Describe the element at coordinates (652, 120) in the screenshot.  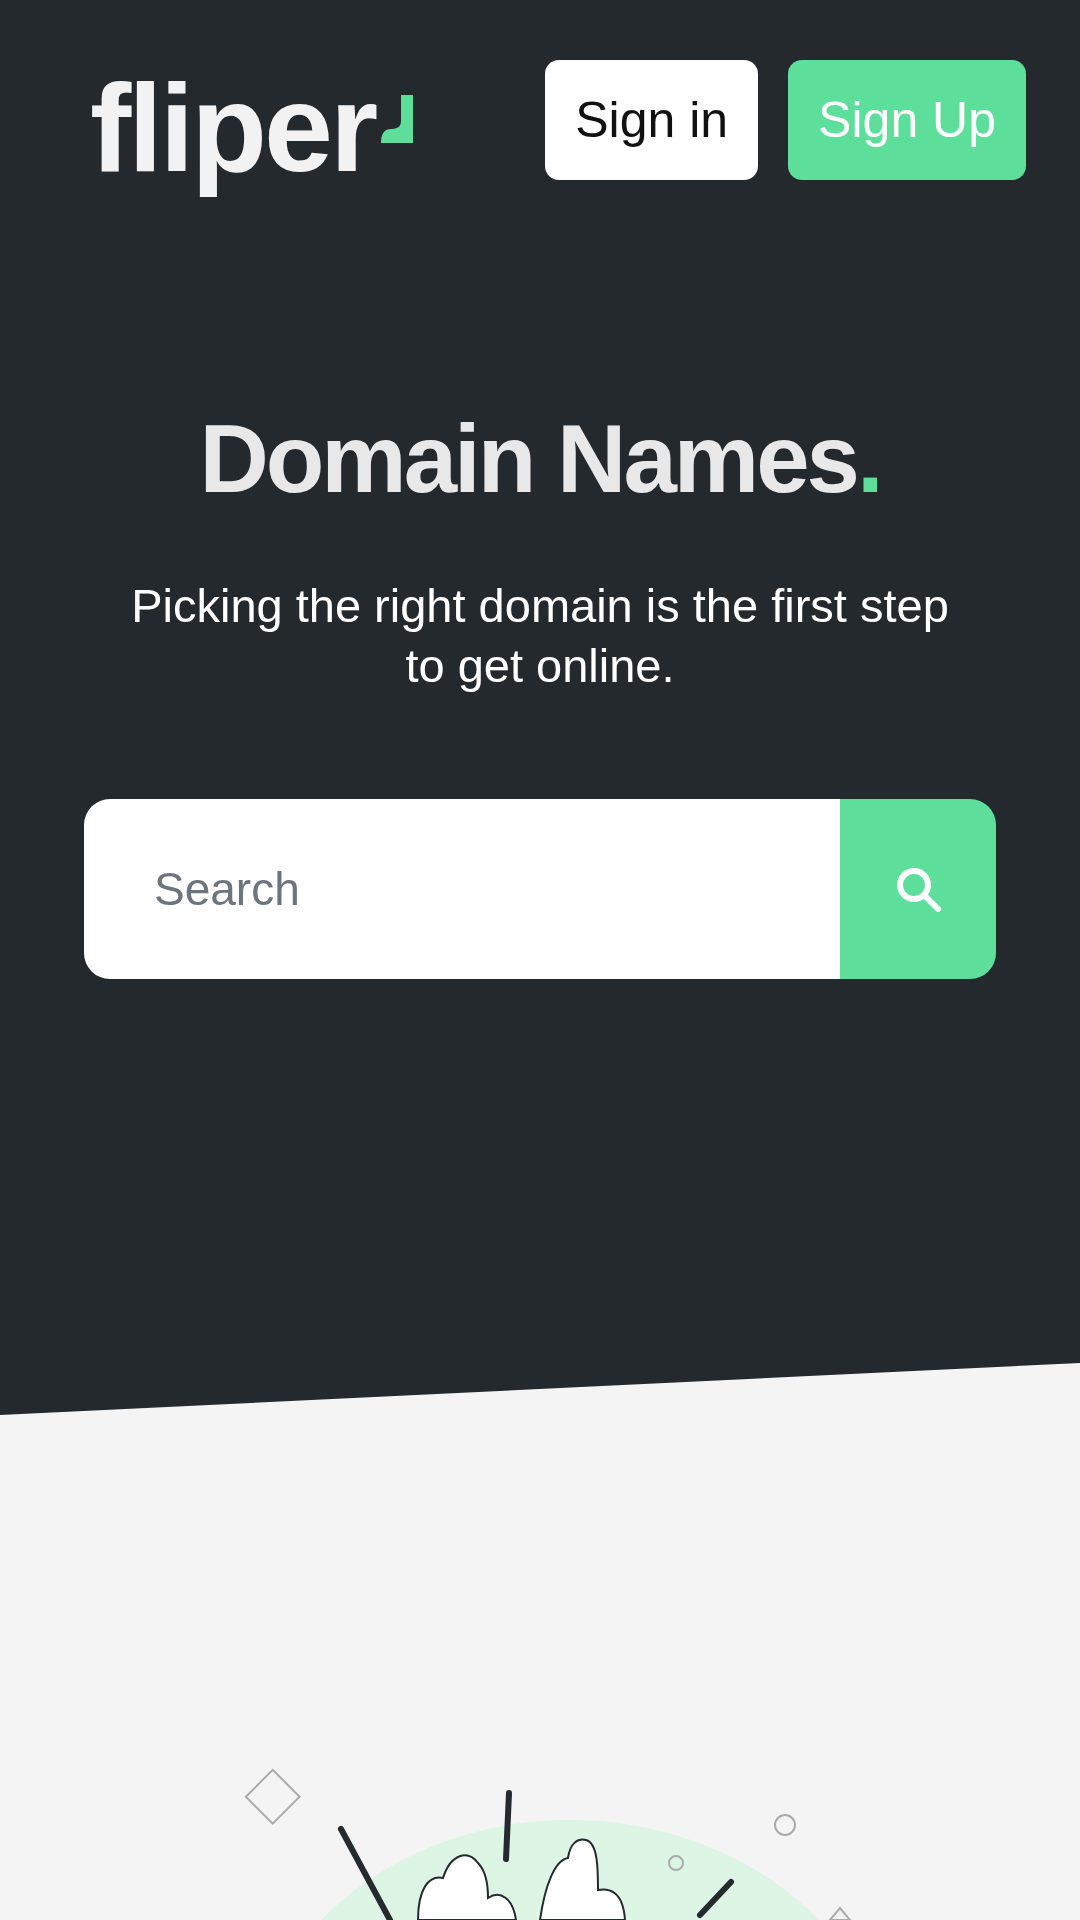
I see `sign-in-button: Sign in` at that location.